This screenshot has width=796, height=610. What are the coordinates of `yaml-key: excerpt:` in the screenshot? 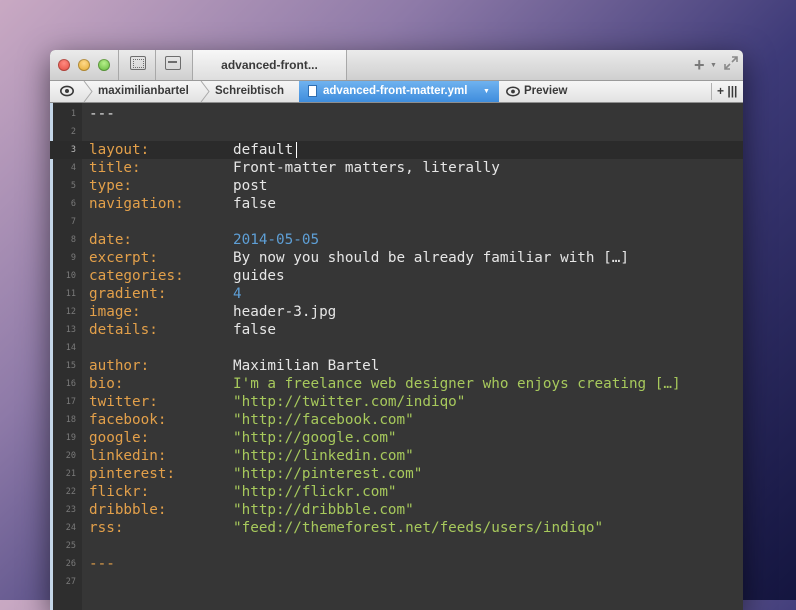 It's located at (123, 258).